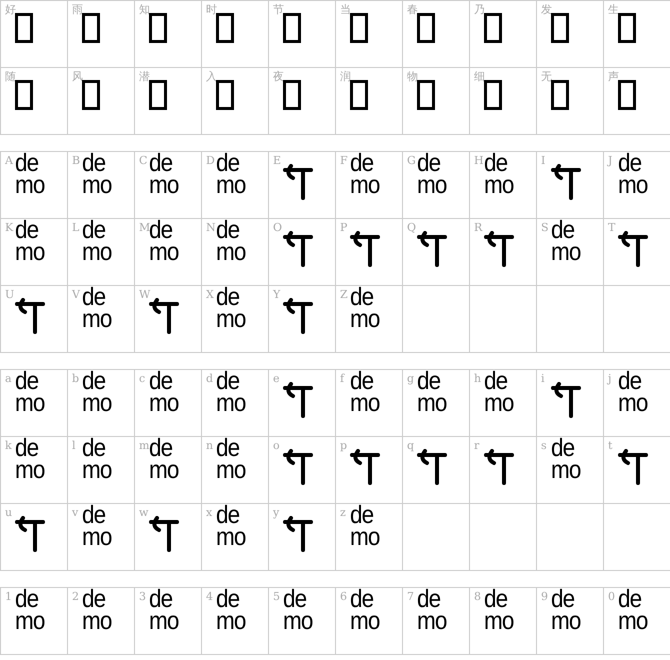 The height and width of the screenshot is (660, 670). What do you see at coordinates (610, 378) in the screenshot?
I see `character-label: j` at bounding box center [610, 378].